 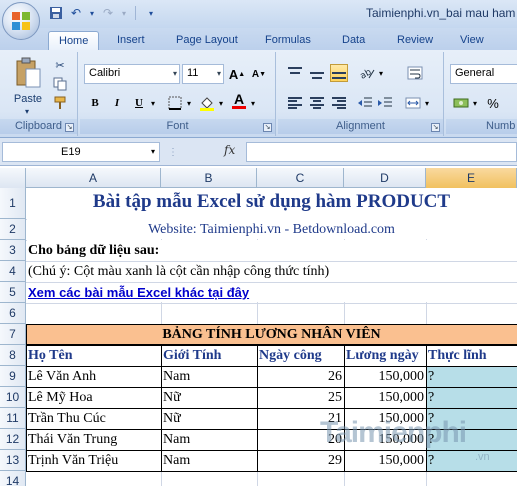 What do you see at coordinates (415, 40) in the screenshot?
I see `tab-review: Review` at bounding box center [415, 40].